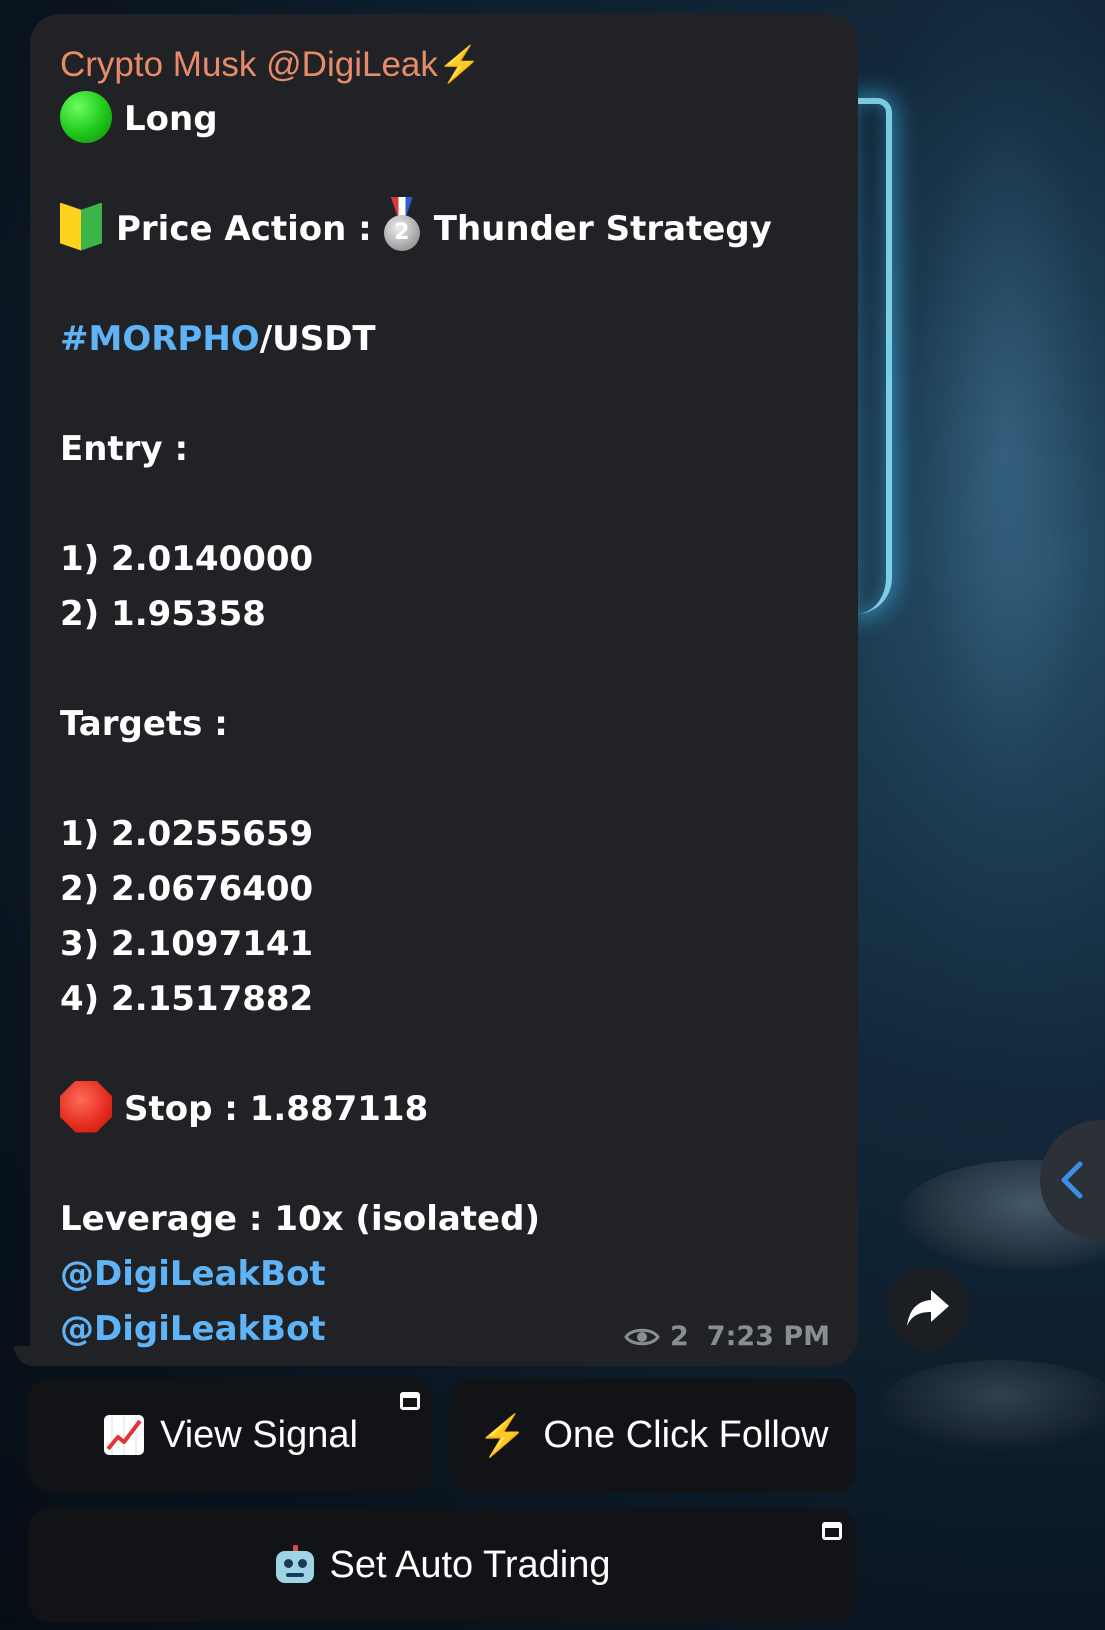 This screenshot has height=1630, width=1105. What do you see at coordinates (81, 226) in the screenshot?
I see `japanese-beginner-icon` at bounding box center [81, 226].